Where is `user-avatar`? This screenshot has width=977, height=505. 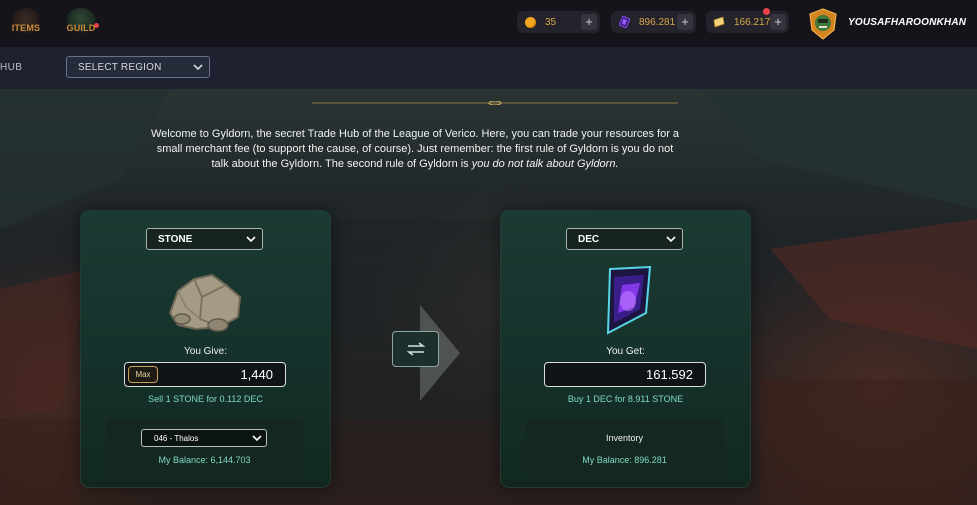
user-avatar is located at coordinates (823, 24).